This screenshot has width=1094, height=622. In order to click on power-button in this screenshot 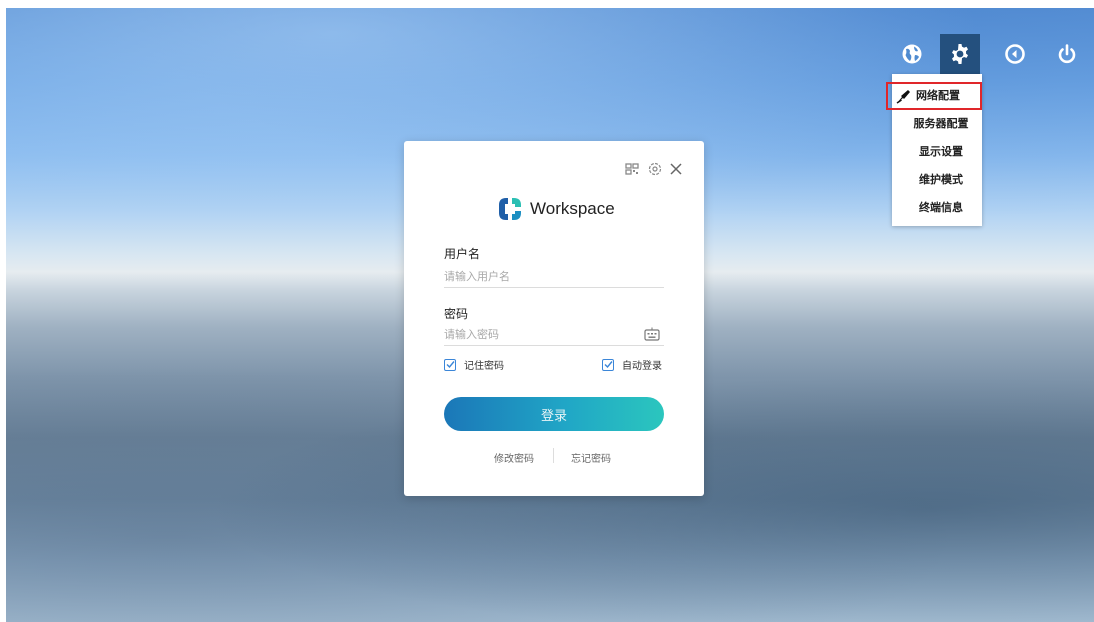, I will do `click(1067, 54)`.